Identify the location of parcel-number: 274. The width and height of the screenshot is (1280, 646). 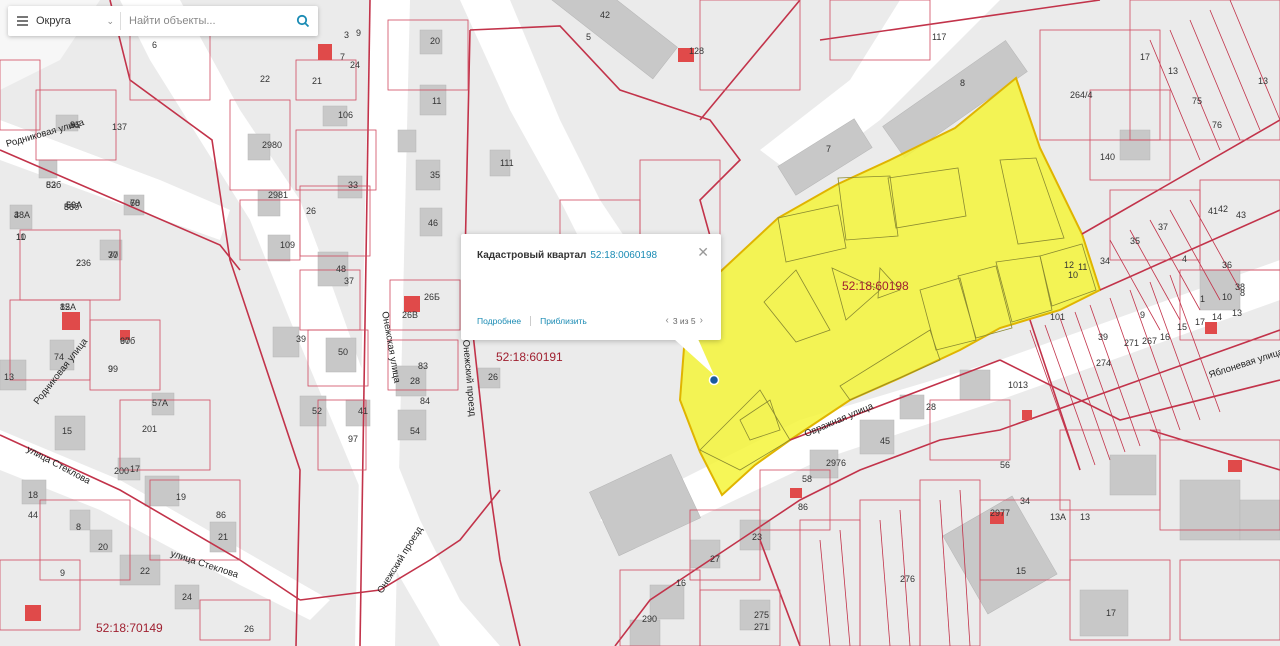
(1103, 363).